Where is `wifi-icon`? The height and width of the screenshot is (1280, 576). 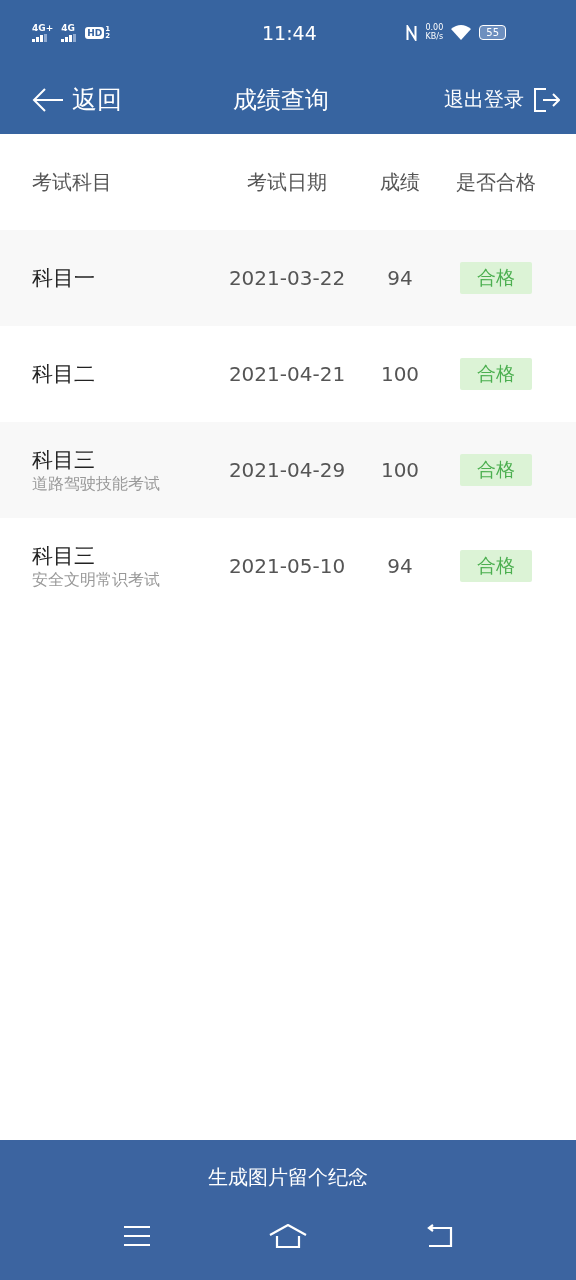 wifi-icon is located at coordinates (461, 32).